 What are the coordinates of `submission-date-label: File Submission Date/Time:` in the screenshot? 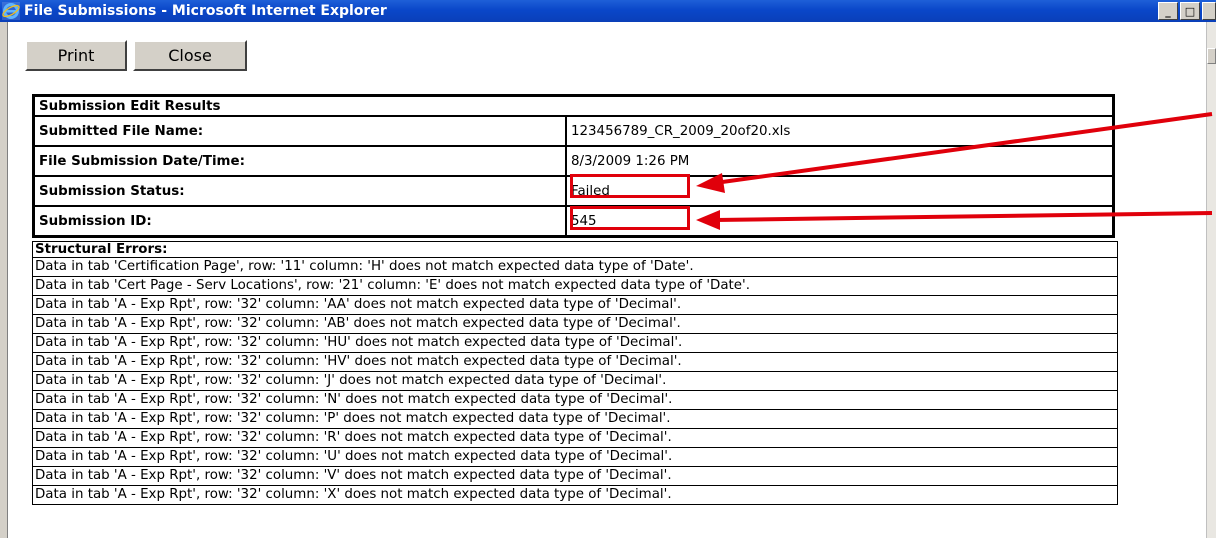 It's located at (299, 161).